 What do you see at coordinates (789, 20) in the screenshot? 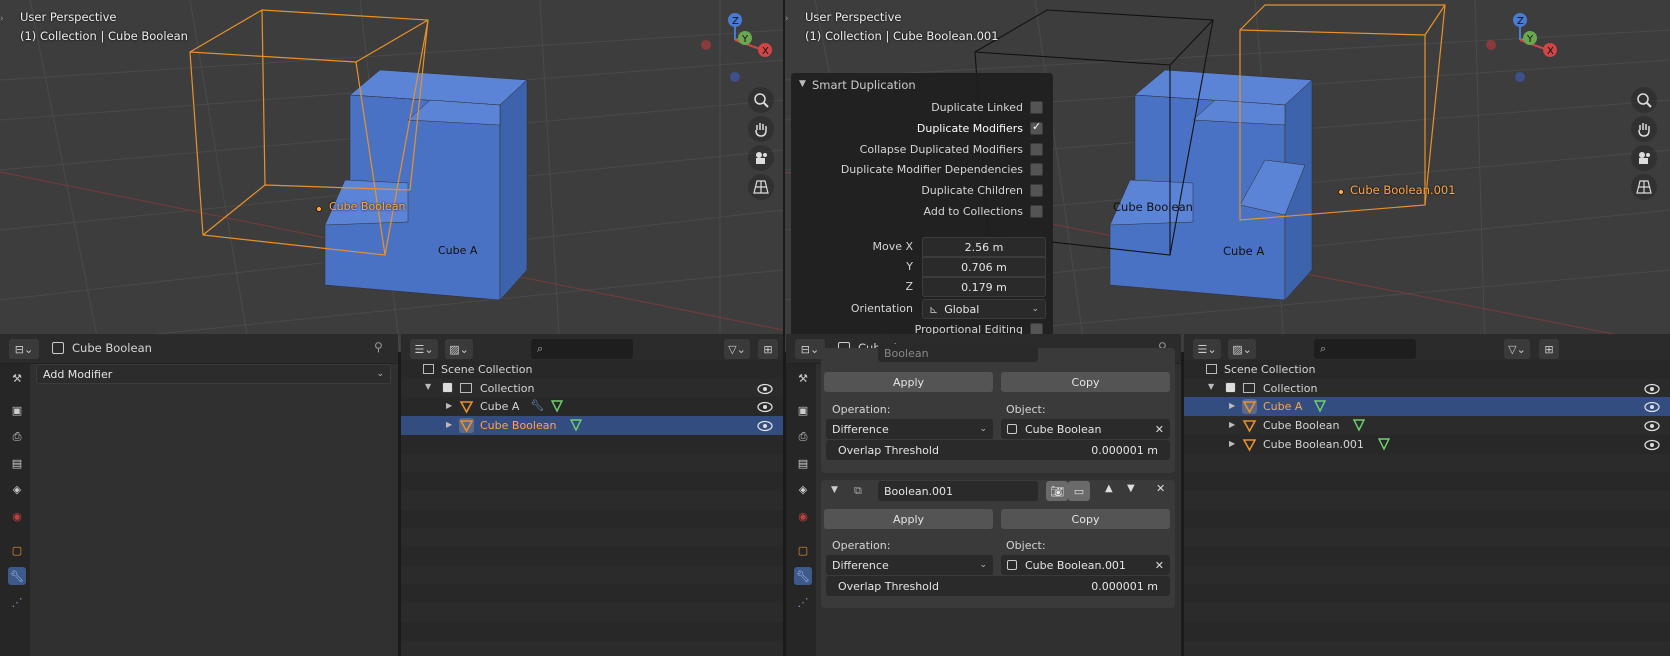
I see `collapse-arrow-right: ›` at bounding box center [789, 20].